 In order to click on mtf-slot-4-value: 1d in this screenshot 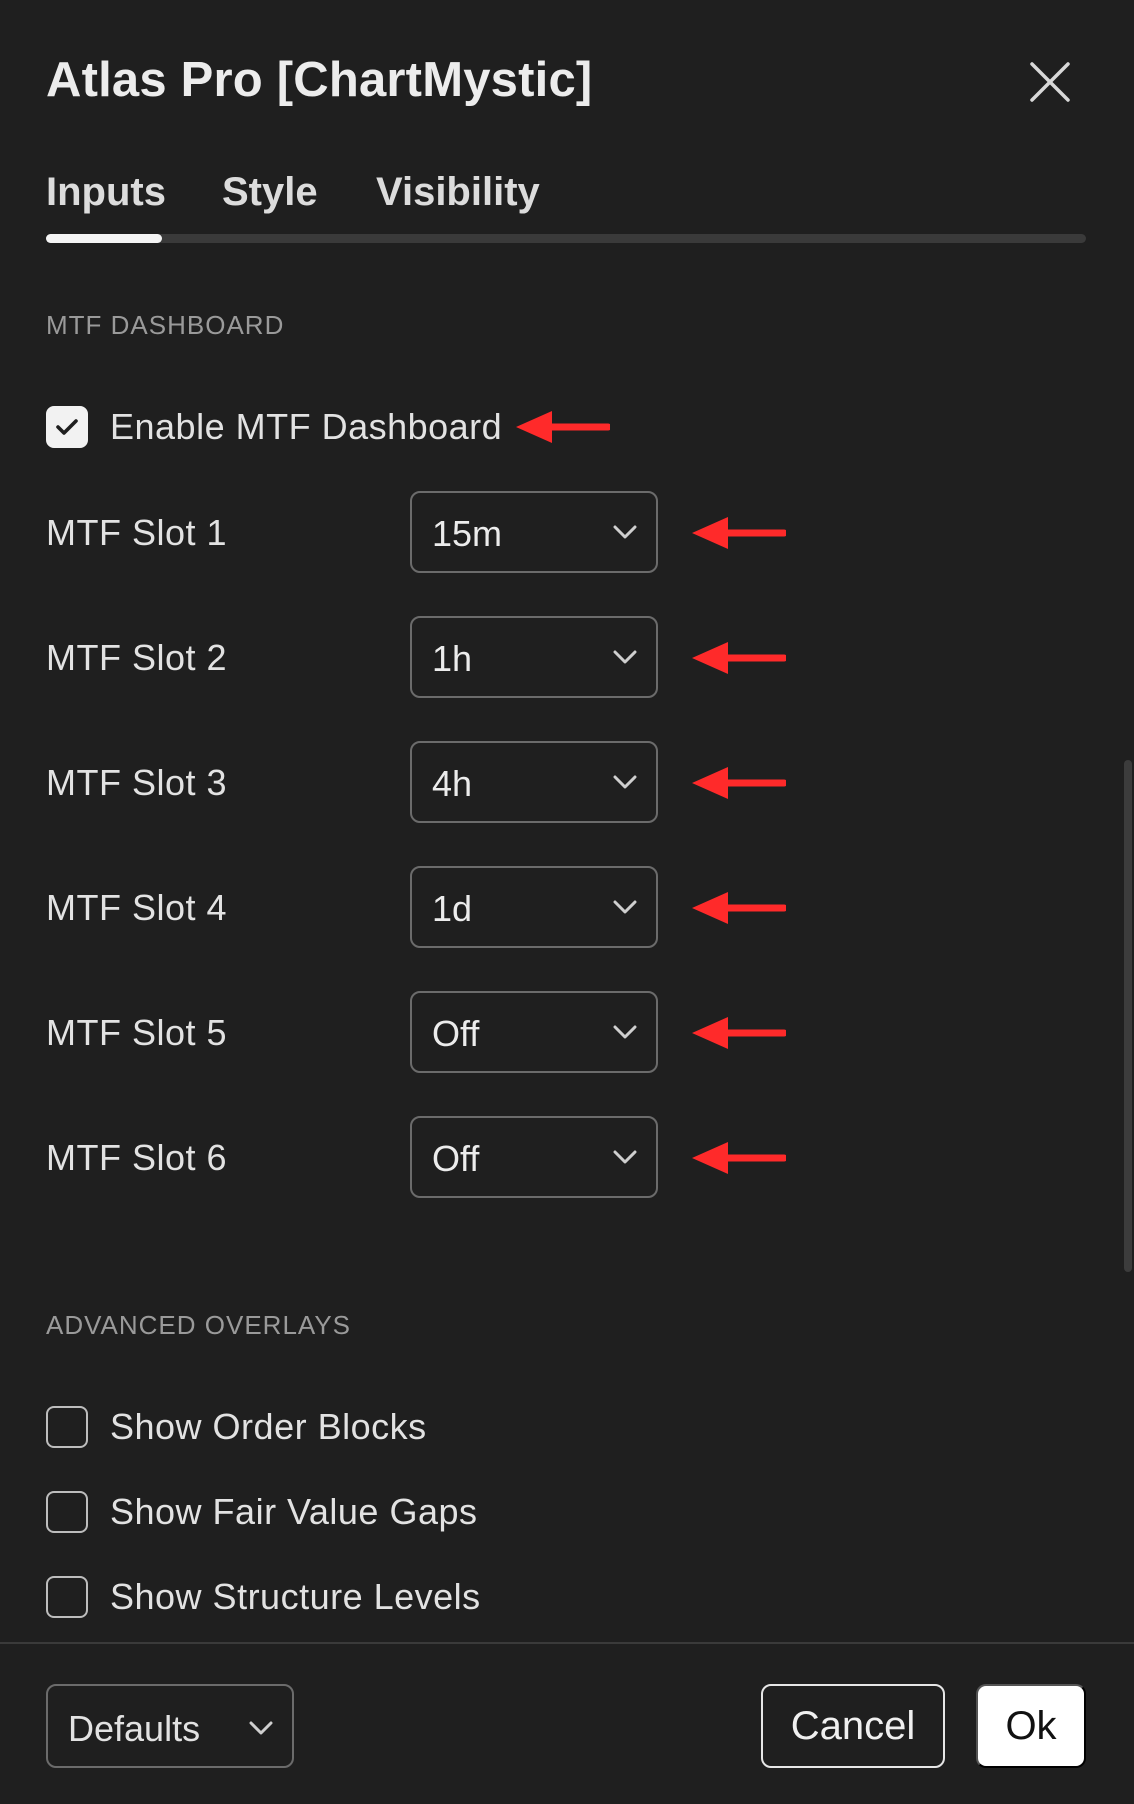, I will do `click(452, 908)`.